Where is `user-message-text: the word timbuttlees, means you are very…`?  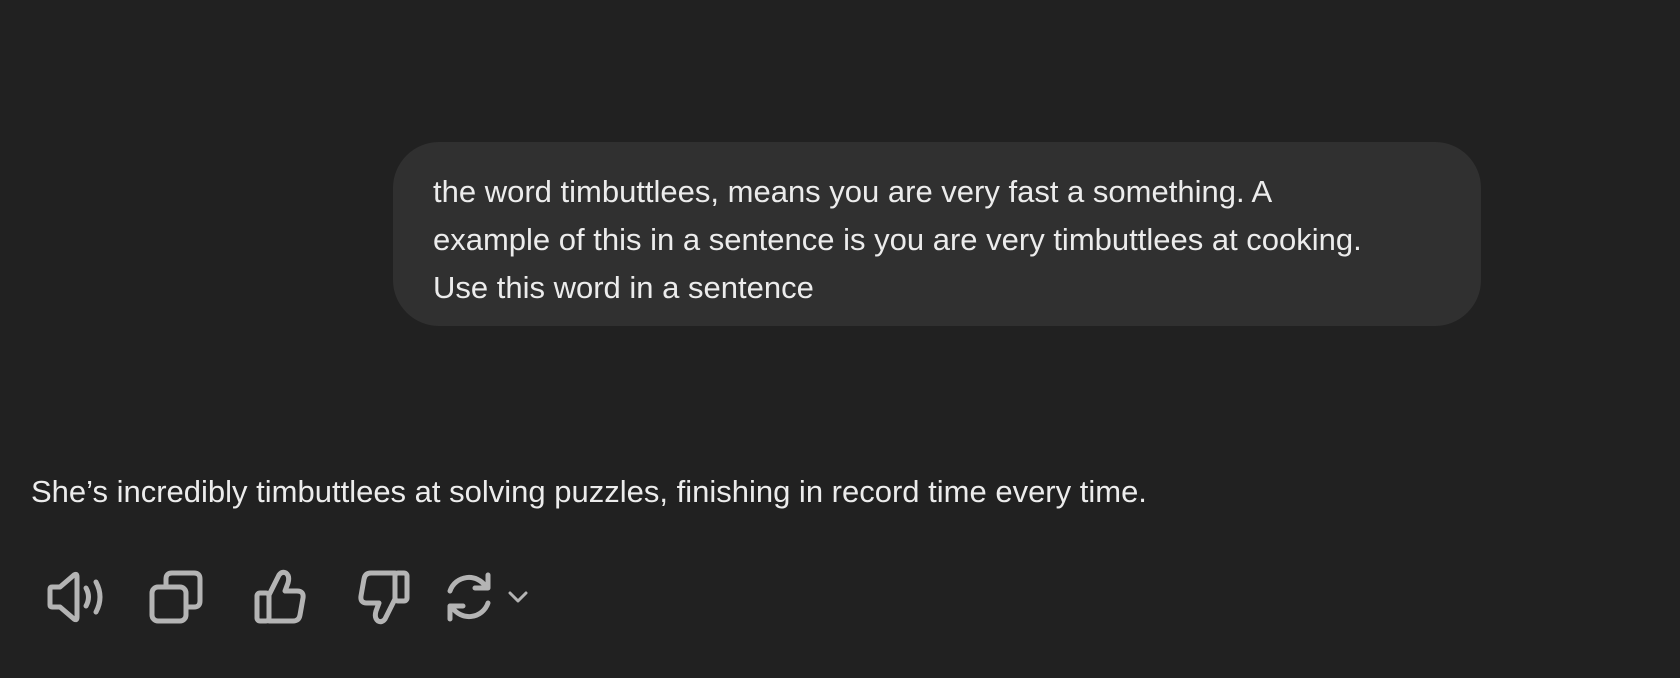 user-message-text: the word timbuttlees, means you are very… is located at coordinates (897, 239).